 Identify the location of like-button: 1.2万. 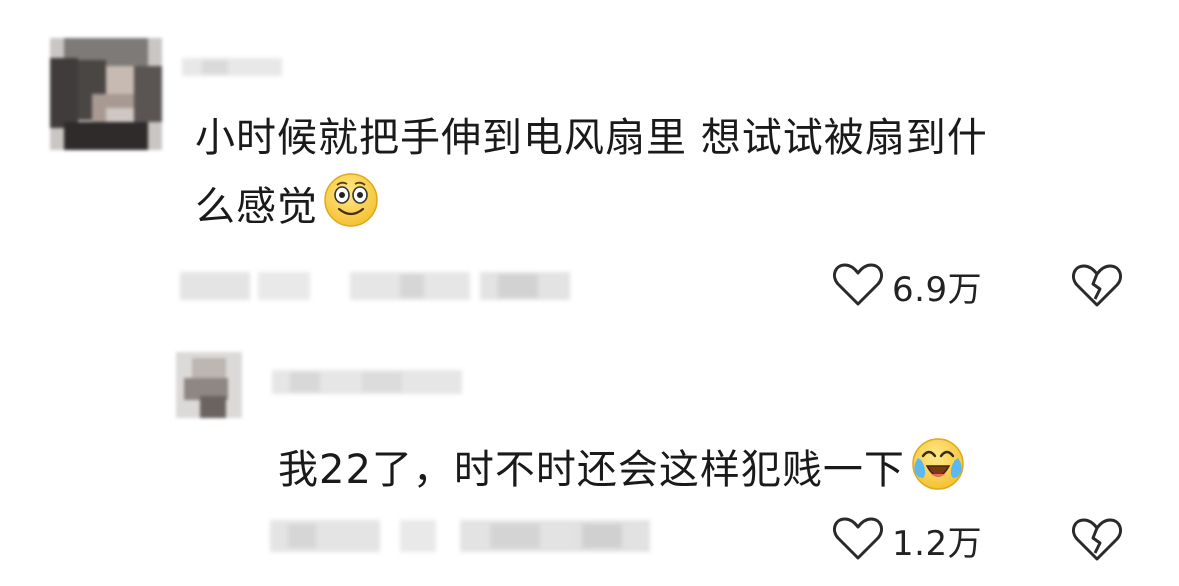
(907, 540).